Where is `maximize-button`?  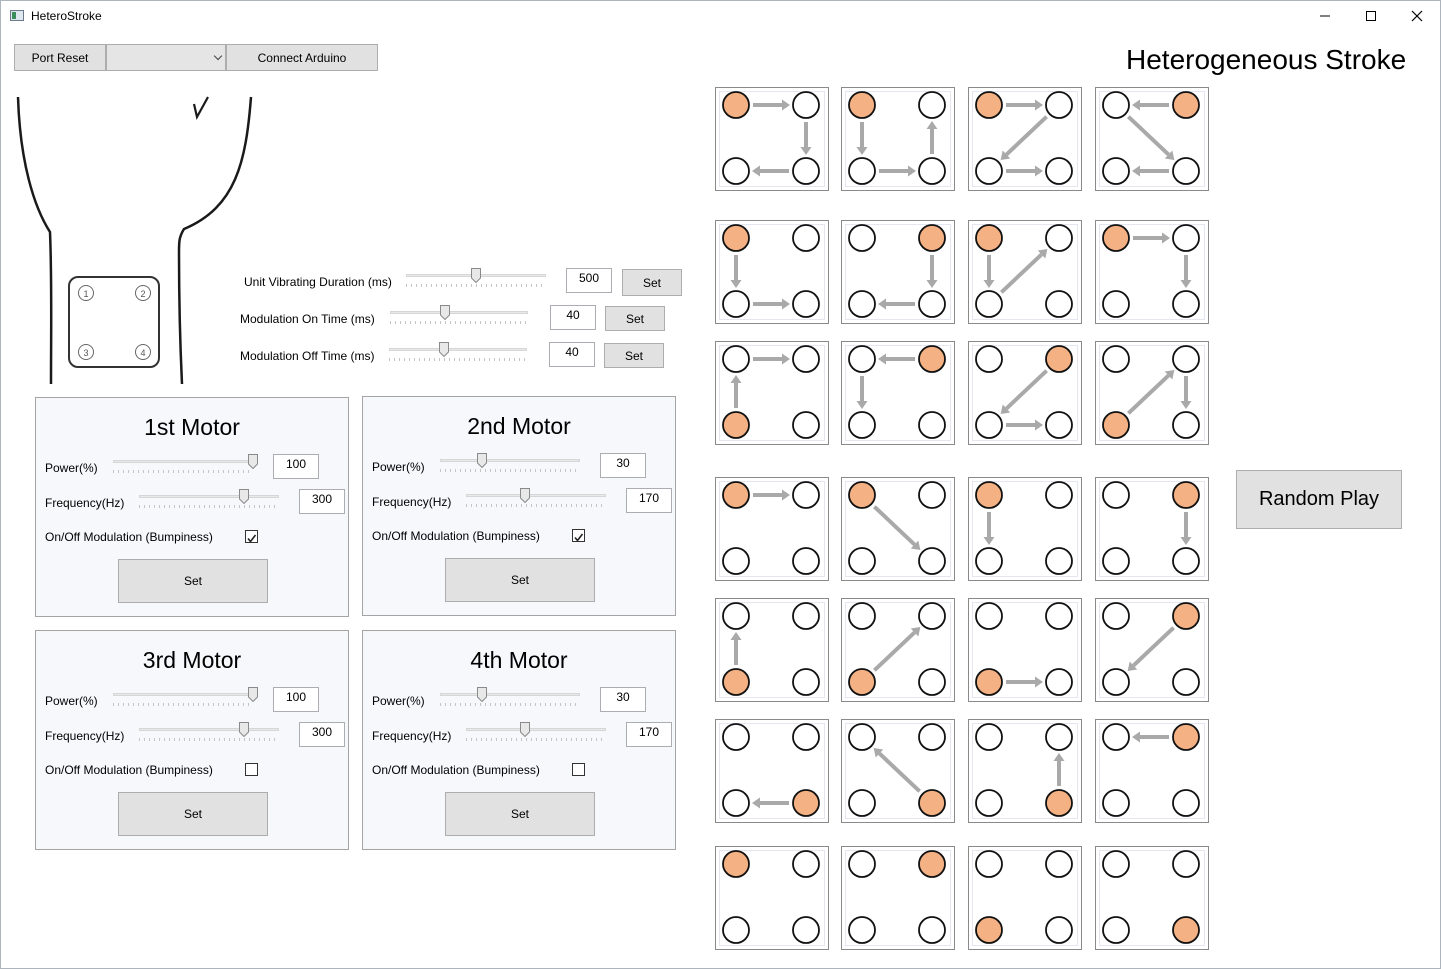 maximize-button is located at coordinates (1371, 16).